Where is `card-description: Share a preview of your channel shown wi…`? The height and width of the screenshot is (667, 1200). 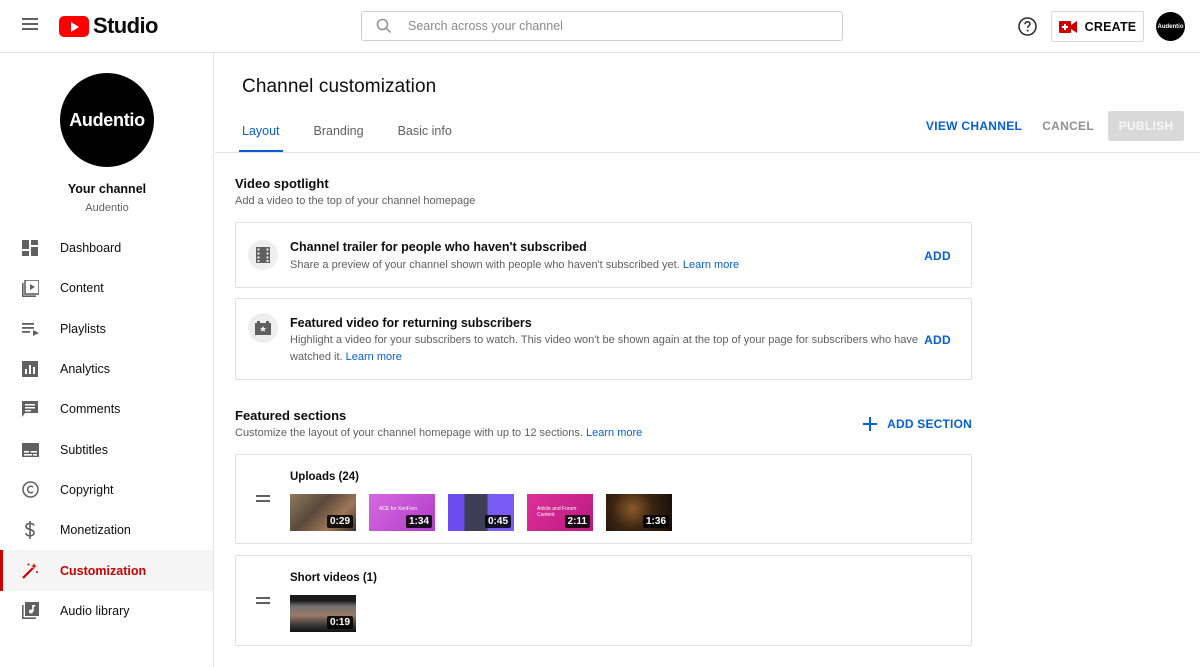
card-description: Share a preview of your channel shown wi… is located at coordinates (515, 265).